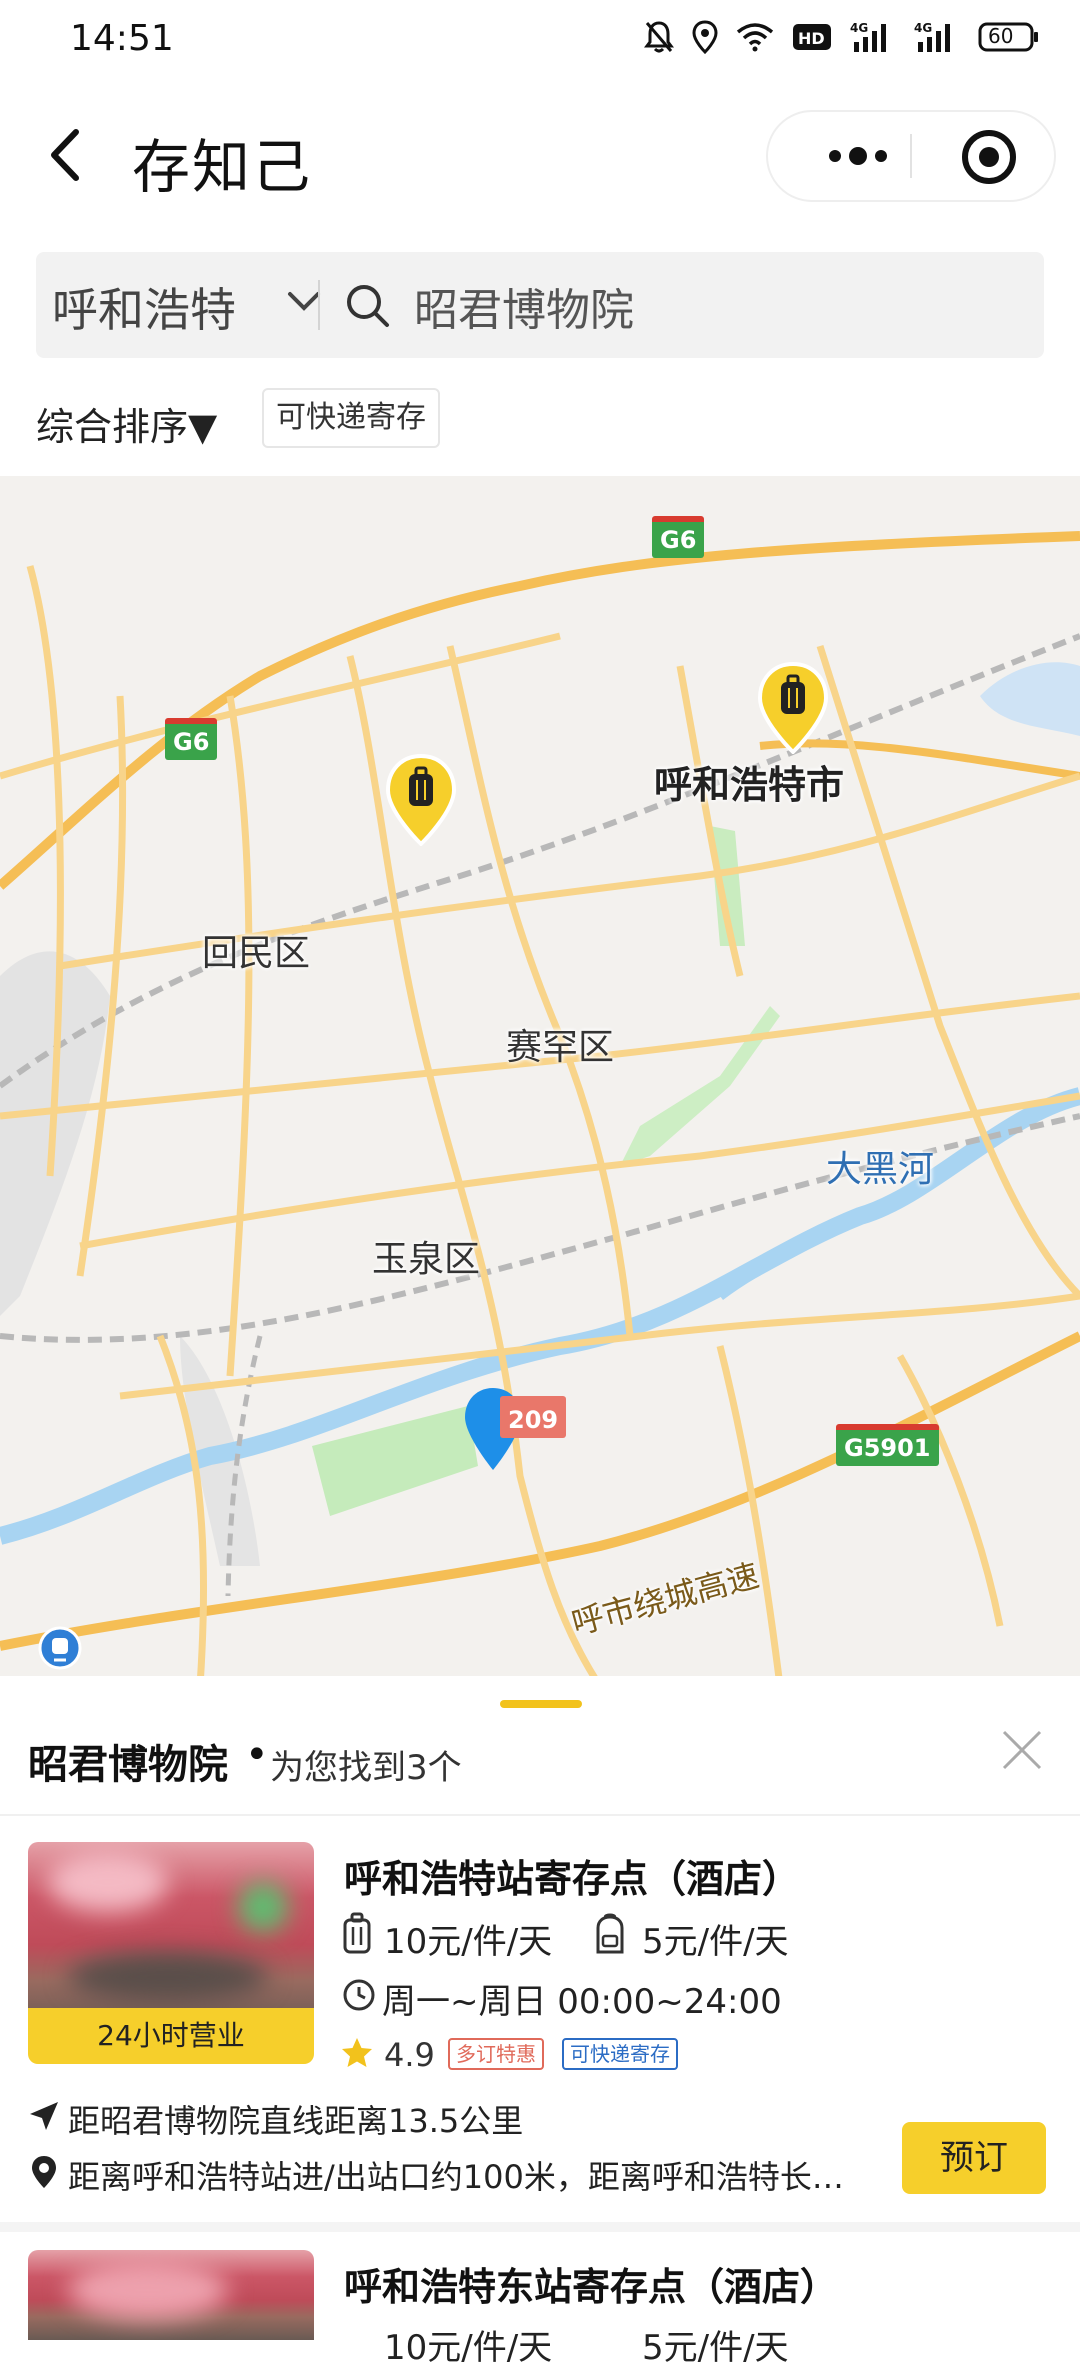  I want to click on star-icon, so click(357, 2055).